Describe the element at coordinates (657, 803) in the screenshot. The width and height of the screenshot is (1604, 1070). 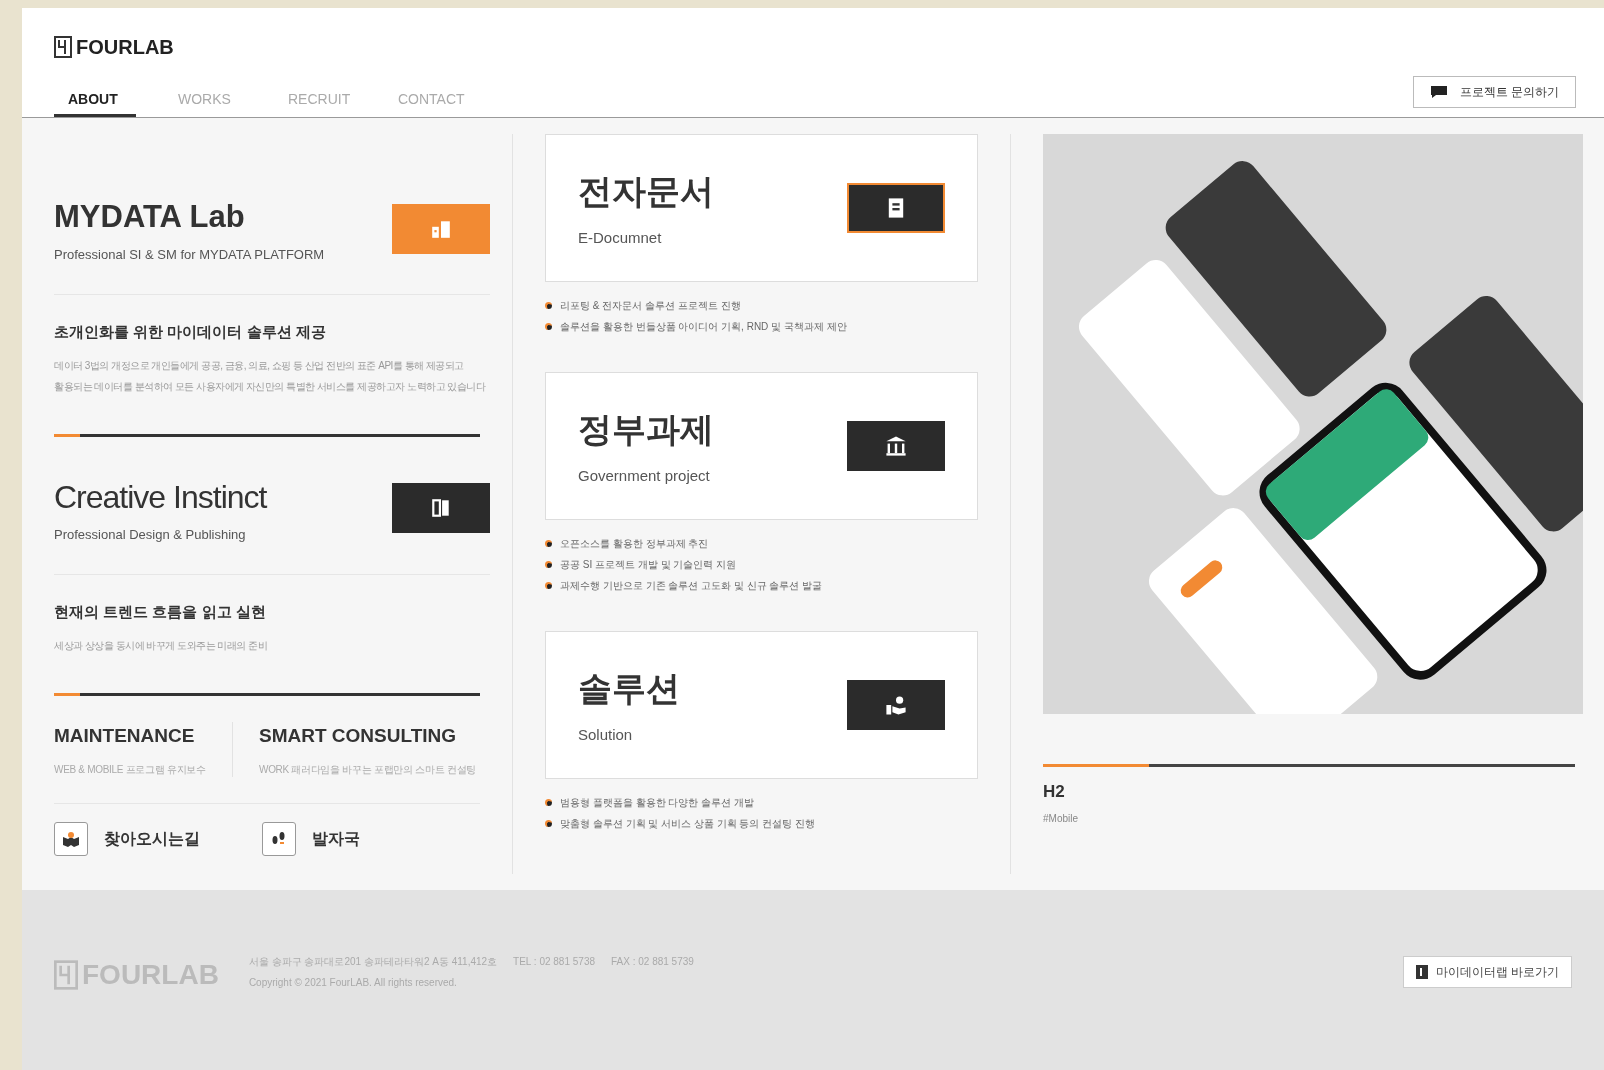
I see `bullet-text: 범용형 플랫폼을 활용한 다양한 솔루션 개발` at that location.